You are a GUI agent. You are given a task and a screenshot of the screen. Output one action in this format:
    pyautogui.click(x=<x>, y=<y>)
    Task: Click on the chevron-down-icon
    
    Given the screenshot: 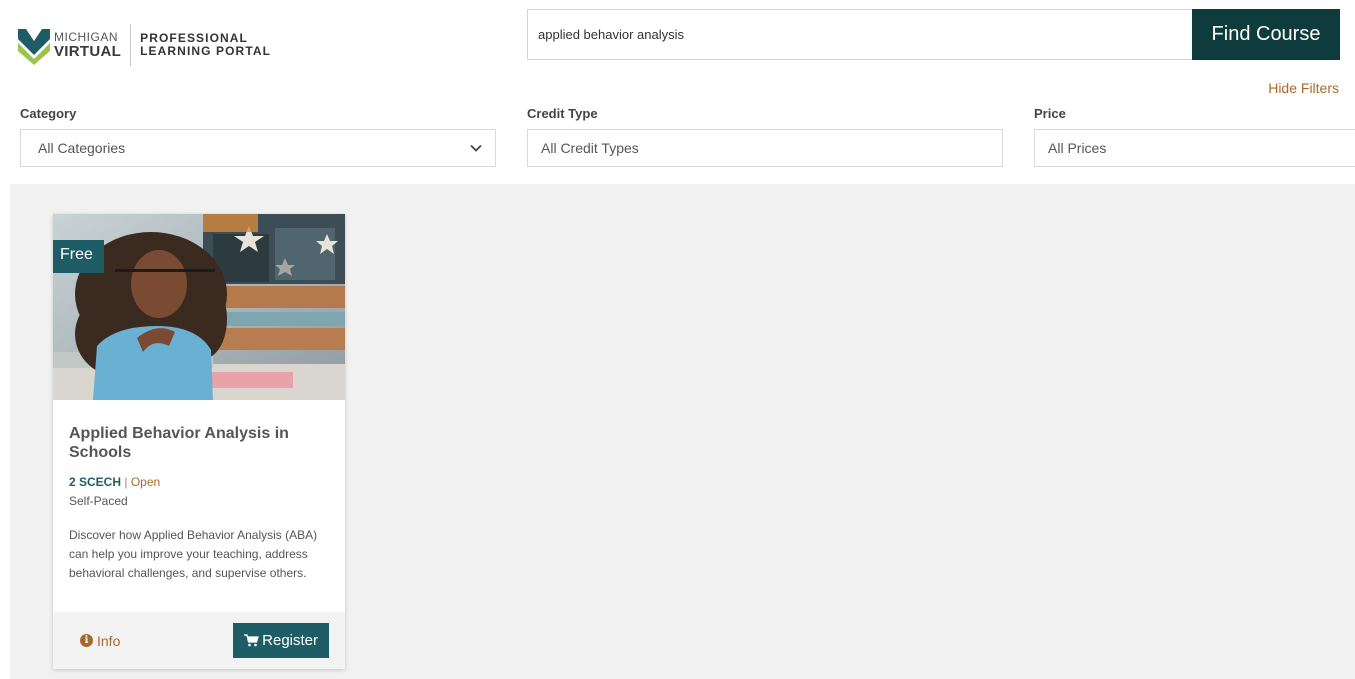 What is the action you would take?
    pyautogui.click(x=476, y=148)
    